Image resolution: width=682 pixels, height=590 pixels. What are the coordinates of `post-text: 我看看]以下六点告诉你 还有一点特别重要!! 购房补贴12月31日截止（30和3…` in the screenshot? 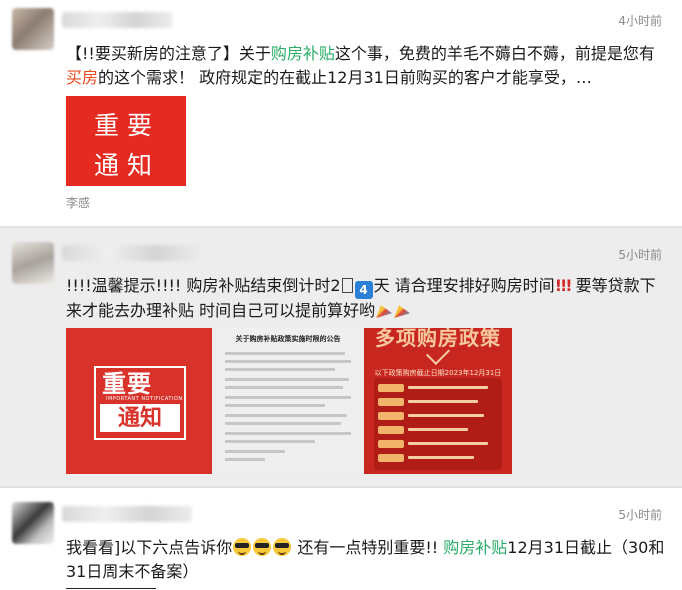 It's located at (365, 559).